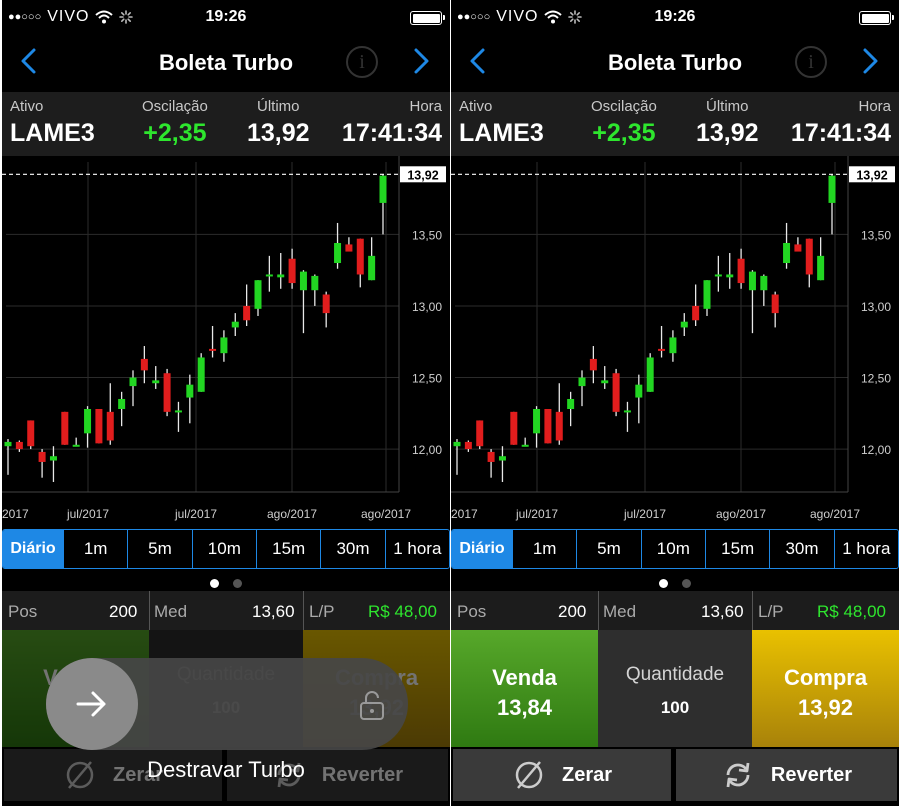 The image size is (900, 806). Describe the element at coordinates (675, 688) in the screenshot. I see `quantity-field: Quantidade 100` at that location.